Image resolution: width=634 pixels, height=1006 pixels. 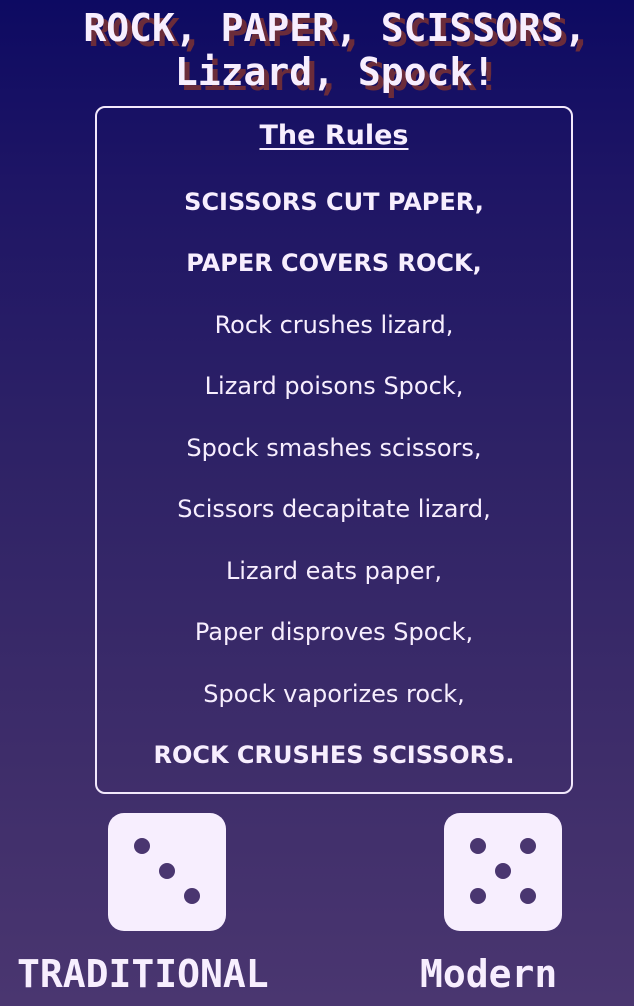 What do you see at coordinates (334, 509) in the screenshot?
I see `rule-item: Scissors decapitate lizard,` at bounding box center [334, 509].